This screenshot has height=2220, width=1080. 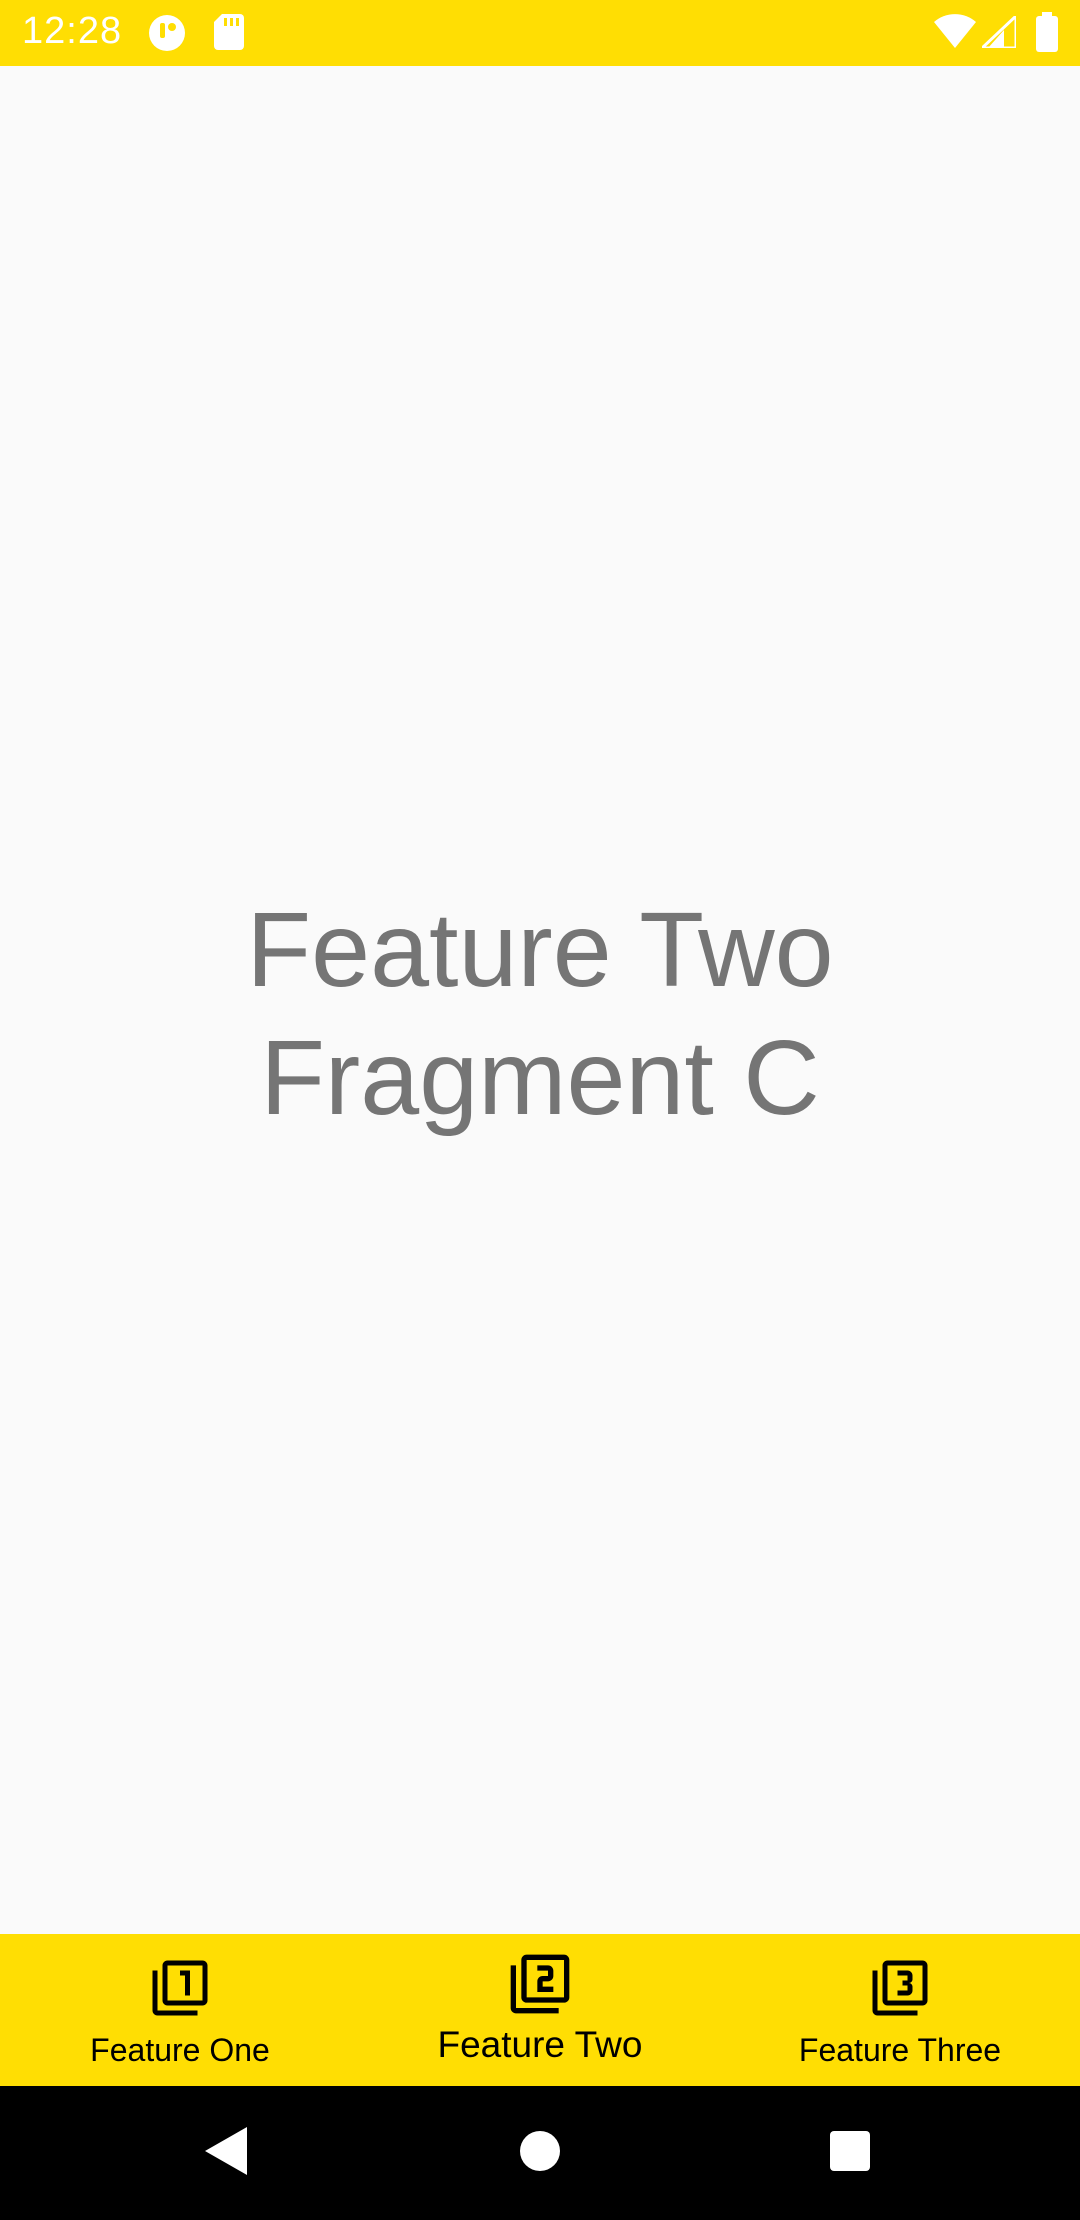 What do you see at coordinates (1047, 34) in the screenshot?
I see `battery-icon` at bounding box center [1047, 34].